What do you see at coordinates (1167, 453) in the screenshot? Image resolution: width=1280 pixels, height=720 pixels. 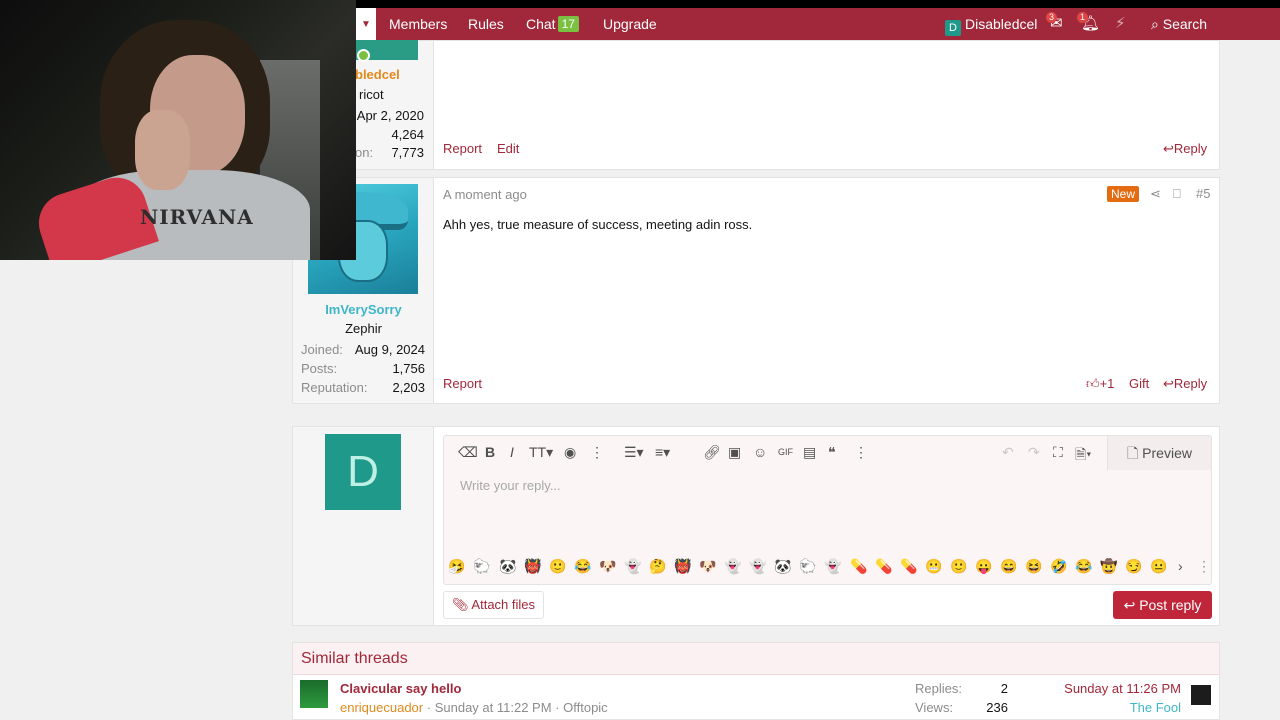 I see `preview-label: Preview` at bounding box center [1167, 453].